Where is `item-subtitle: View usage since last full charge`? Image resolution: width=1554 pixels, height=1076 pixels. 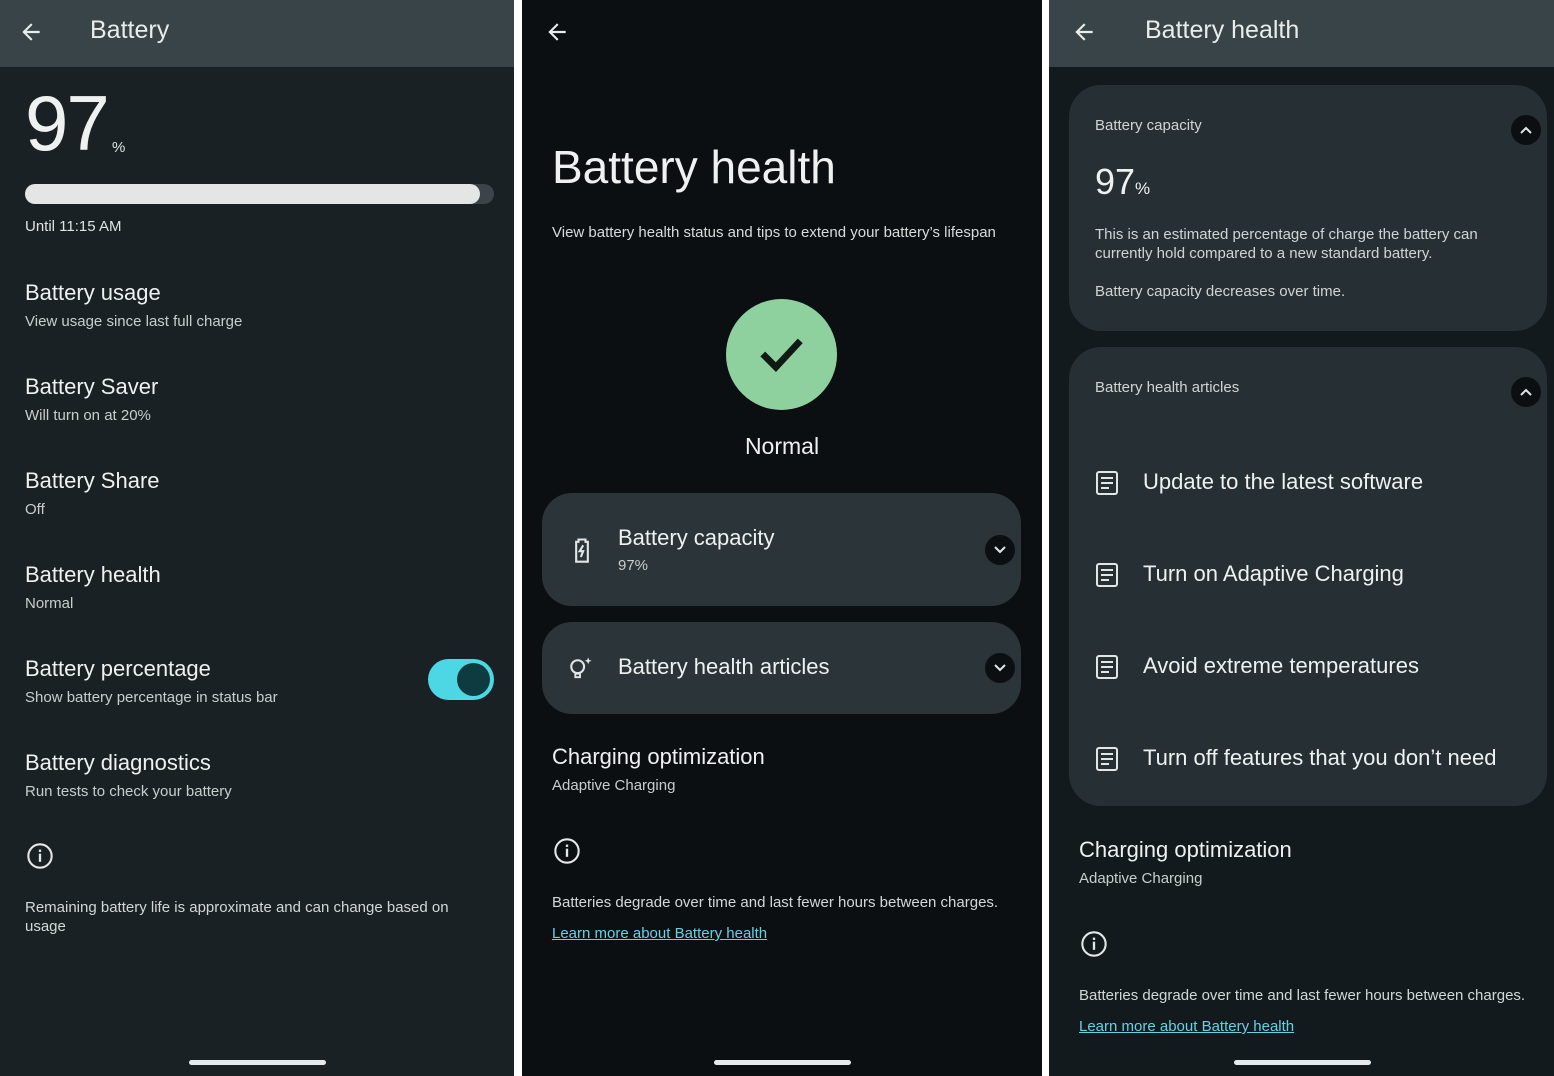 item-subtitle: View usage since last full charge is located at coordinates (134, 321).